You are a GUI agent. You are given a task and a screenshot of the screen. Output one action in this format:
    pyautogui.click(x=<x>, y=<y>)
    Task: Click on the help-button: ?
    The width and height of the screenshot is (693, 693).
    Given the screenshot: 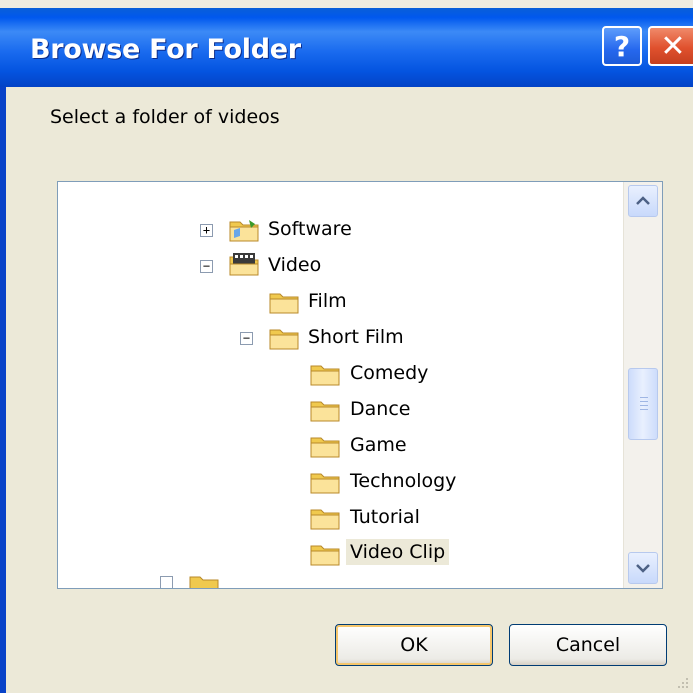 What is the action you would take?
    pyautogui.click(x=622, y=46)
    